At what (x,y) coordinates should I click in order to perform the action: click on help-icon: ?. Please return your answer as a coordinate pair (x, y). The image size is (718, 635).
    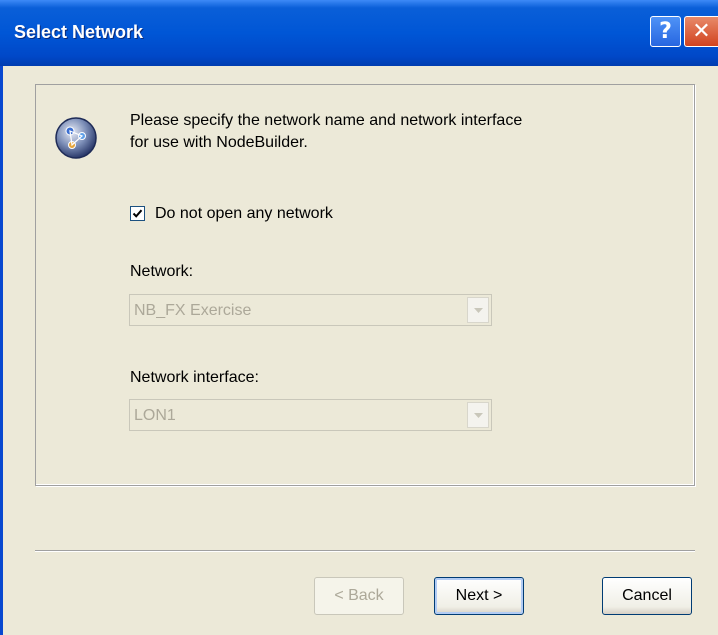
    Looking at the image, I should click on (665, 31).